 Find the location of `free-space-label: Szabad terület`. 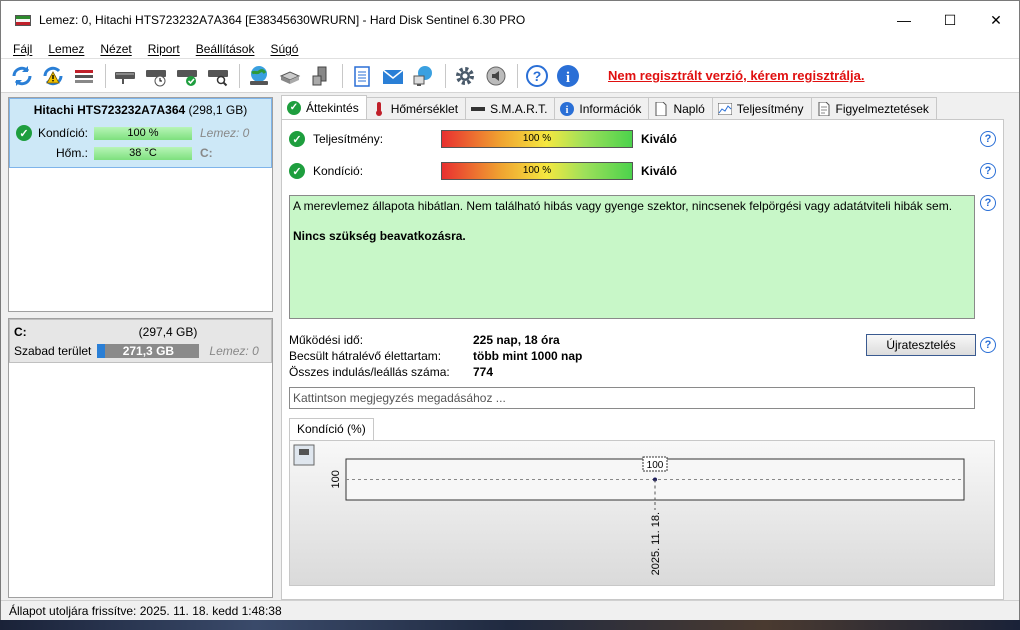

free-space-label: Szabad terület is located at coordinates (53, 351).